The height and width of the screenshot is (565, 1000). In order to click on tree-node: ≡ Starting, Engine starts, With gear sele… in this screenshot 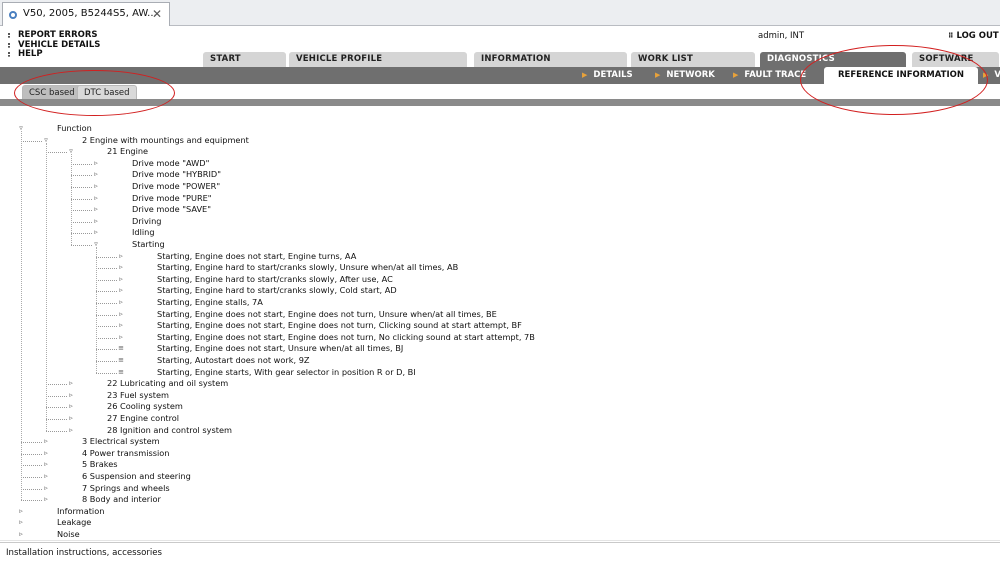, I will do `click(500, 373)`.